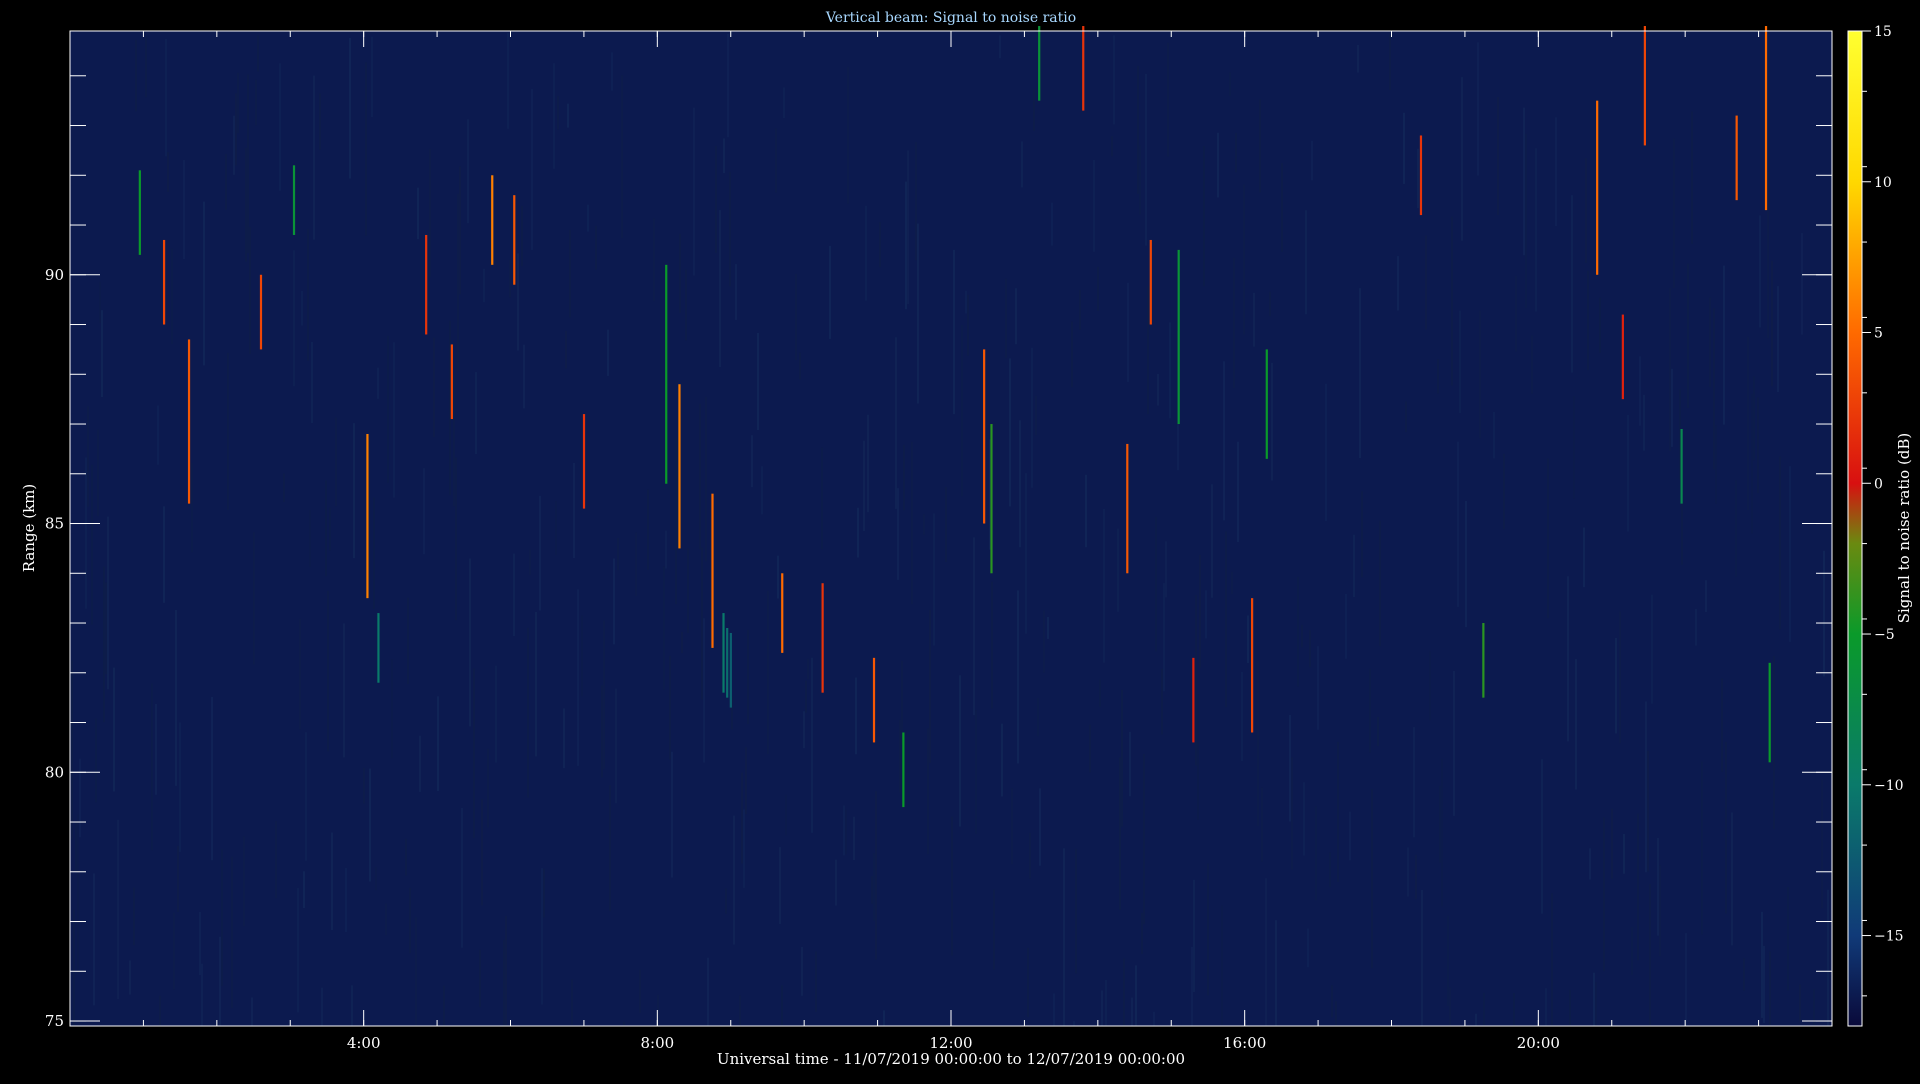 The height and width of the screenshot is (1084, 1920). Describe the element at coordinates (1878, 484) in the screenshot. I see `colorbar-tick-label-3: 0` at that location.